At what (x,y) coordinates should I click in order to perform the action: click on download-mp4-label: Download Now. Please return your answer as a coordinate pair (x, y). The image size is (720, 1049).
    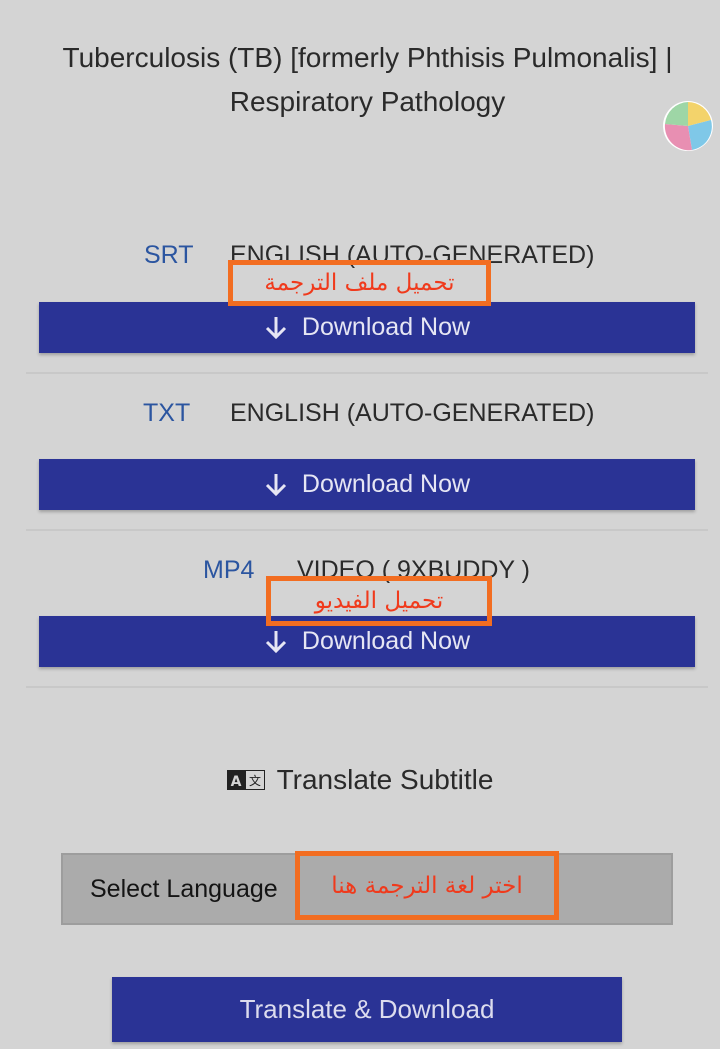
    Looking at the image, I should click on (386, 641).